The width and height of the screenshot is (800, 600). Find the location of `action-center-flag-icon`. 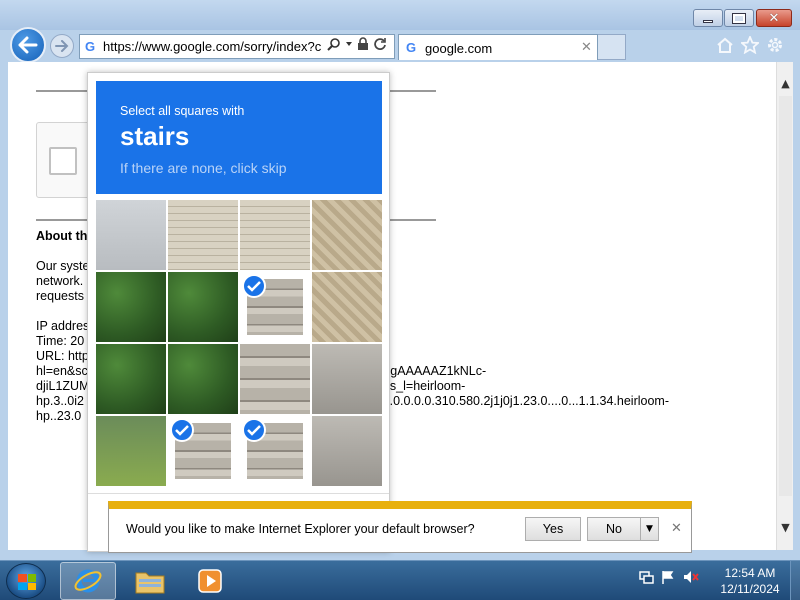

action-center-flag-icon is located at coordinates (668, 577).